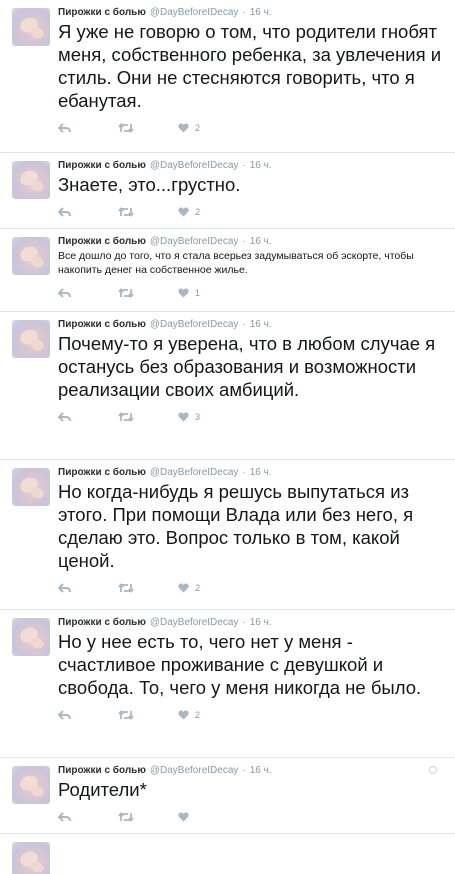 The width and height of the screenshot is (455, 874). What do you see at coordinates (251, 417) in the screenshot?
I see `tweet-actions: 3` at bounding box center [251, 417].